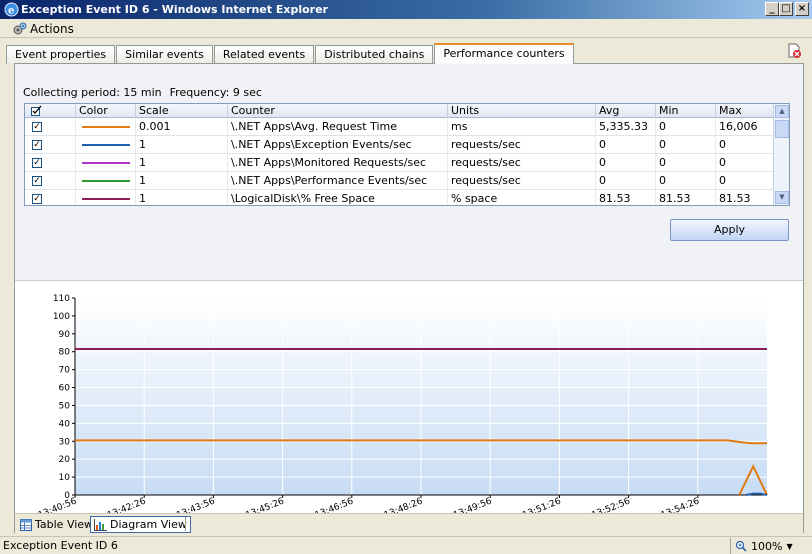 The height and width of the screenshot is (554, 812). Describe the element at coordinates (61, 54) in the screenshot. I see `tab-event-properties: Event properties` at that location.